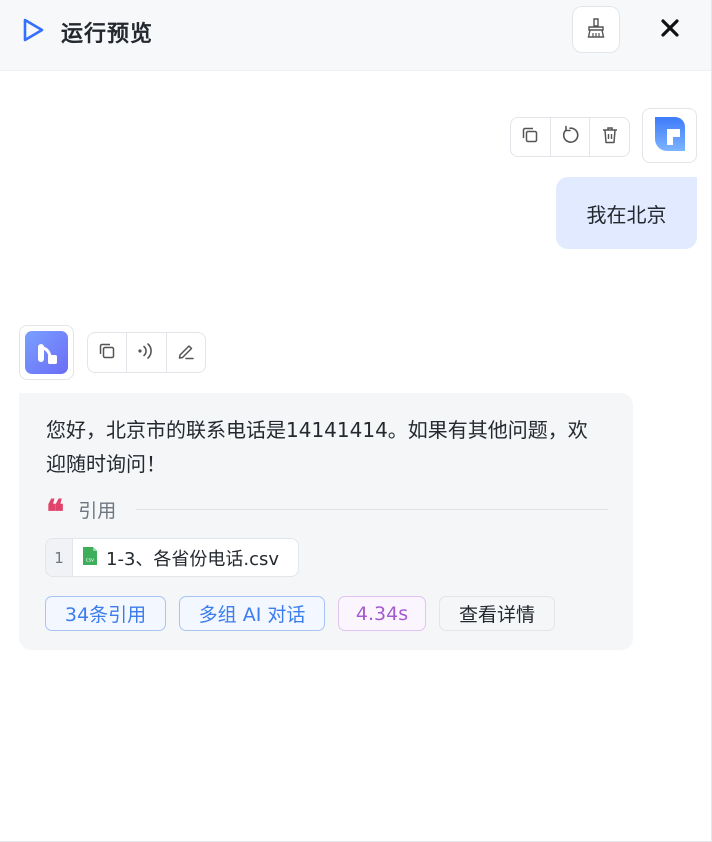 The height and width of the screenshot is (842, 712). Describe the element at coordinates (59, 557) in the screenshot. I see `citation-index: 1` at that location.